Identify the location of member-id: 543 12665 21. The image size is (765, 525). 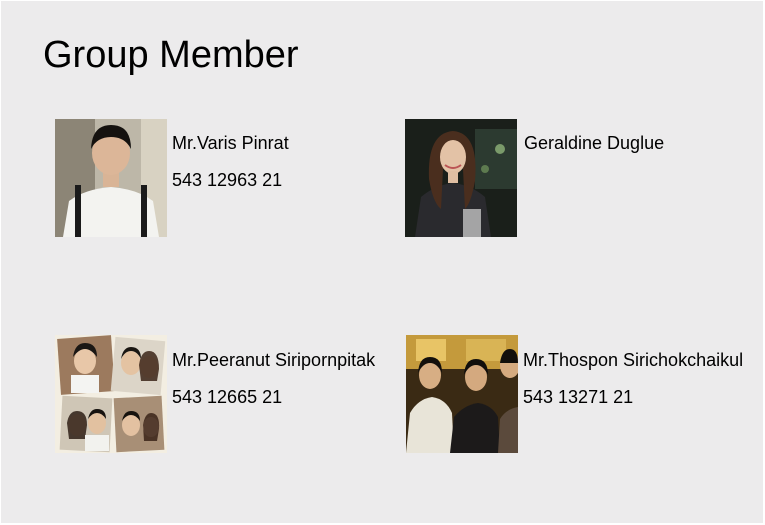
(227, 397).